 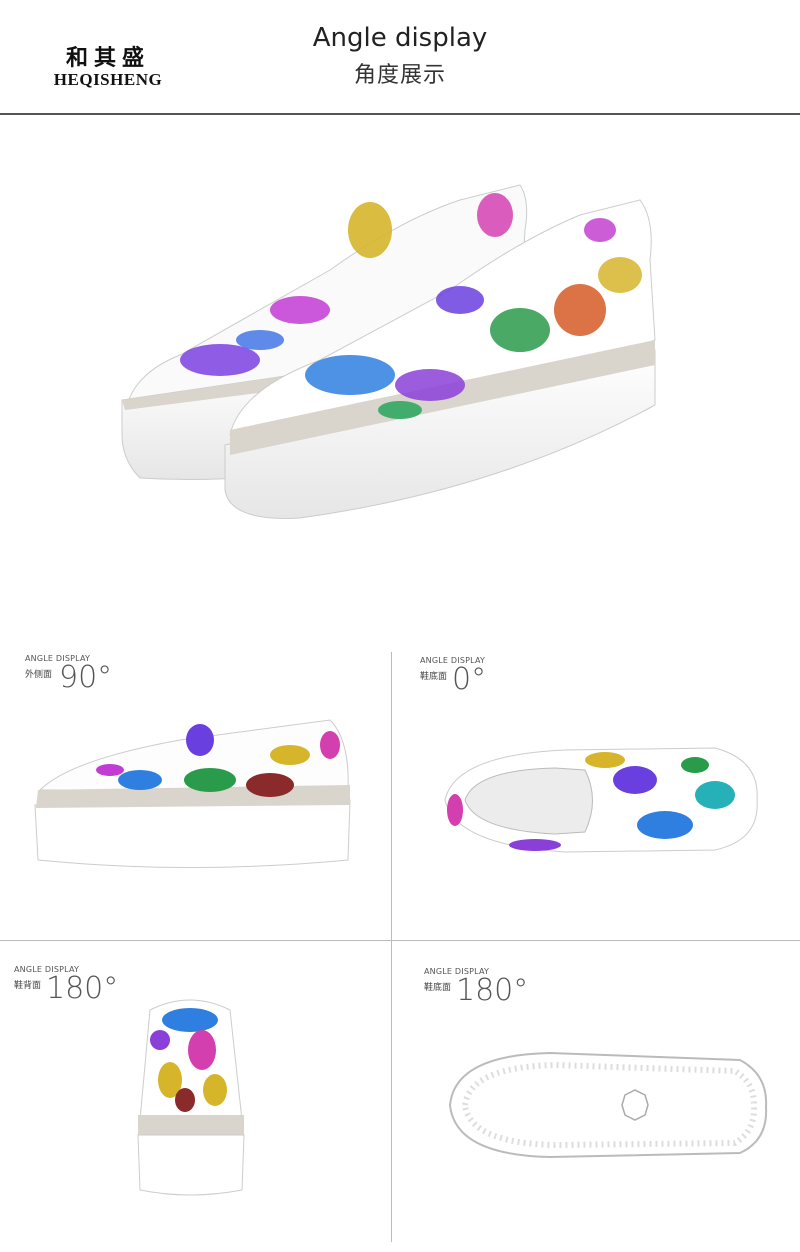 What do you see at coordinates (195, 795) in the screenshot?
I see `side-view-image` at bounding box center [195, 795].